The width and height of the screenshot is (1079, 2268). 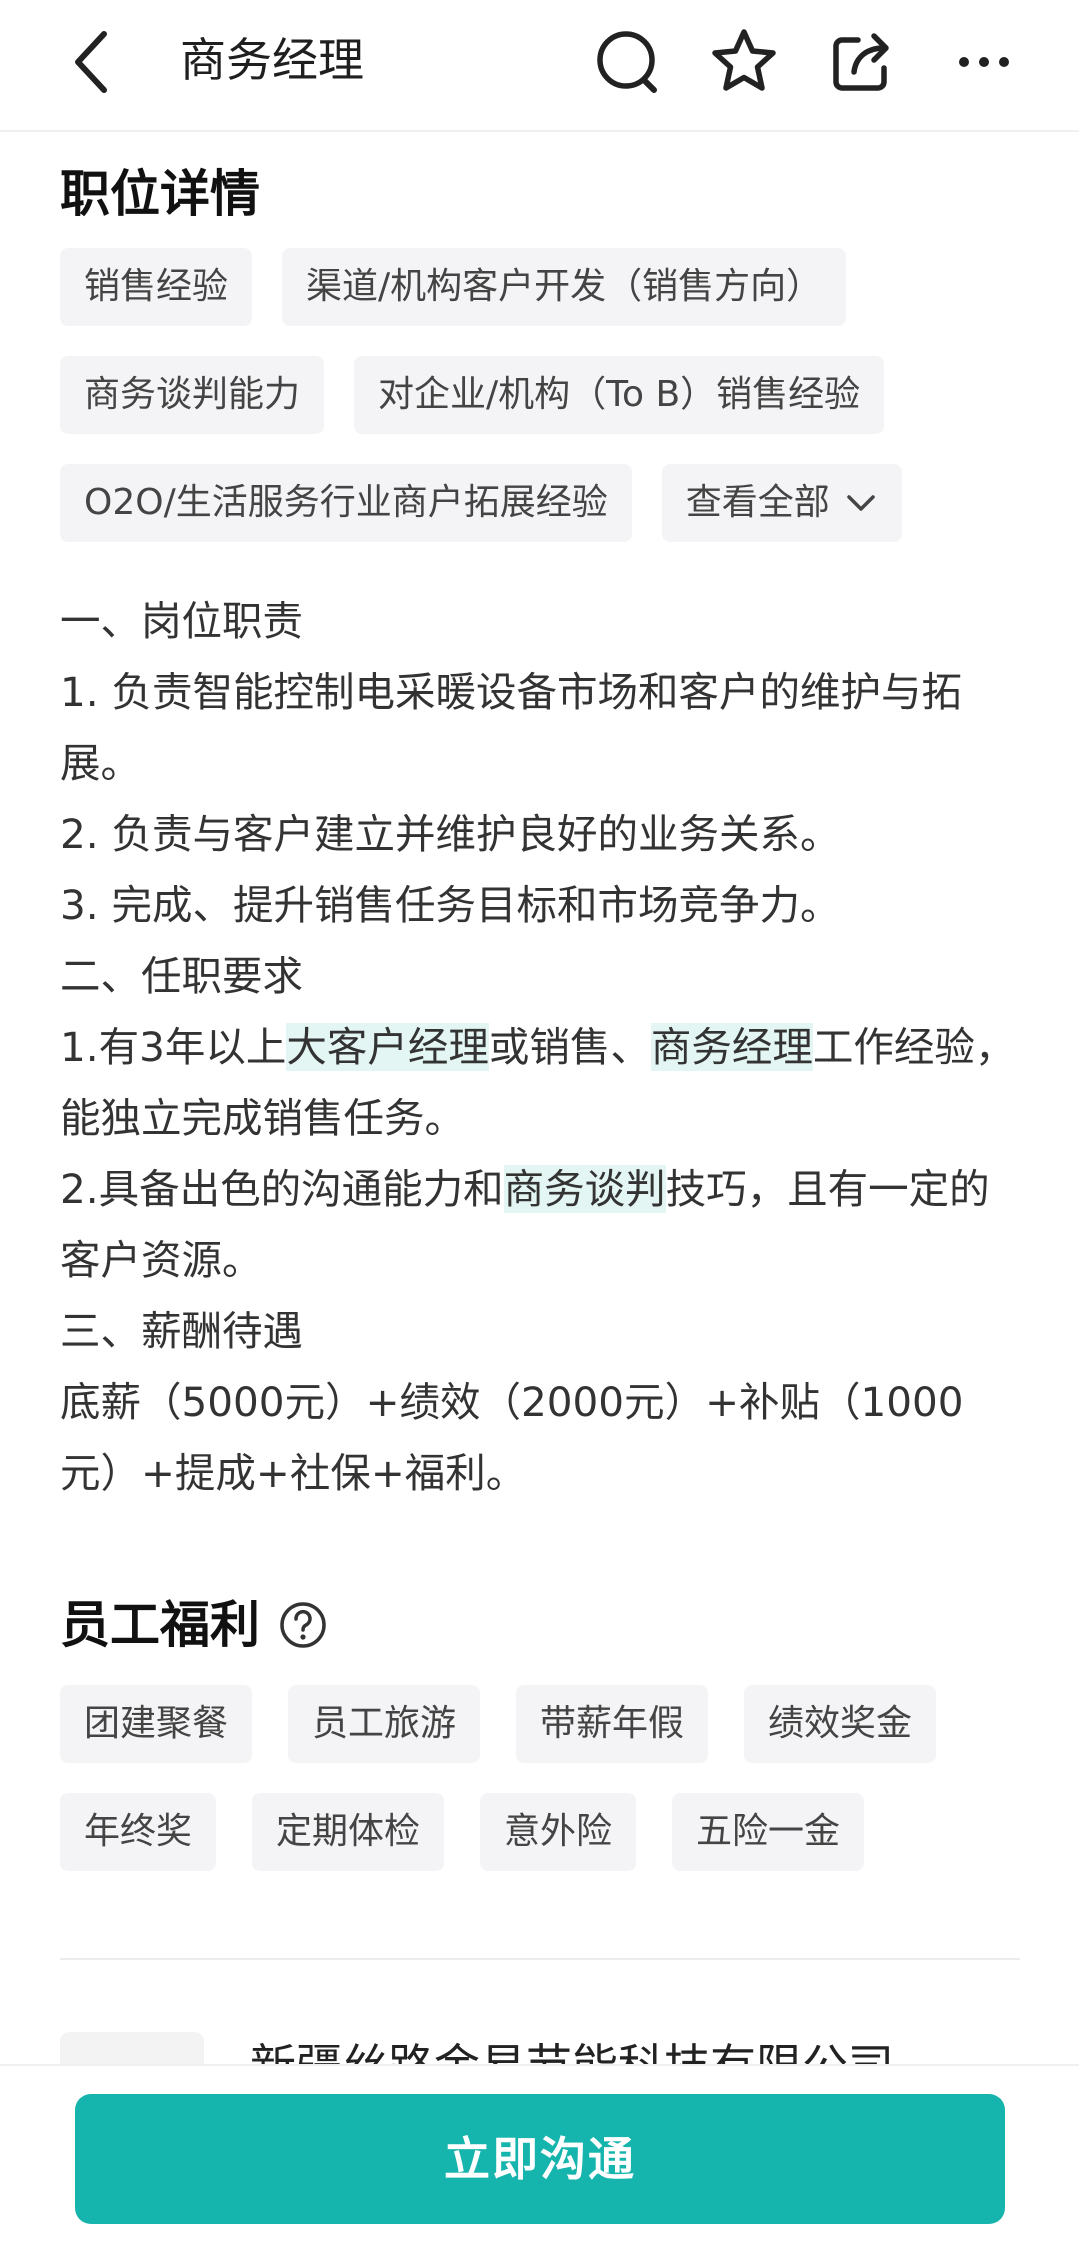 What do you see at coordinates (757, 502) in the screenshot?
I see `view-all-label: 查看全部` at bounding box center [757, 502].